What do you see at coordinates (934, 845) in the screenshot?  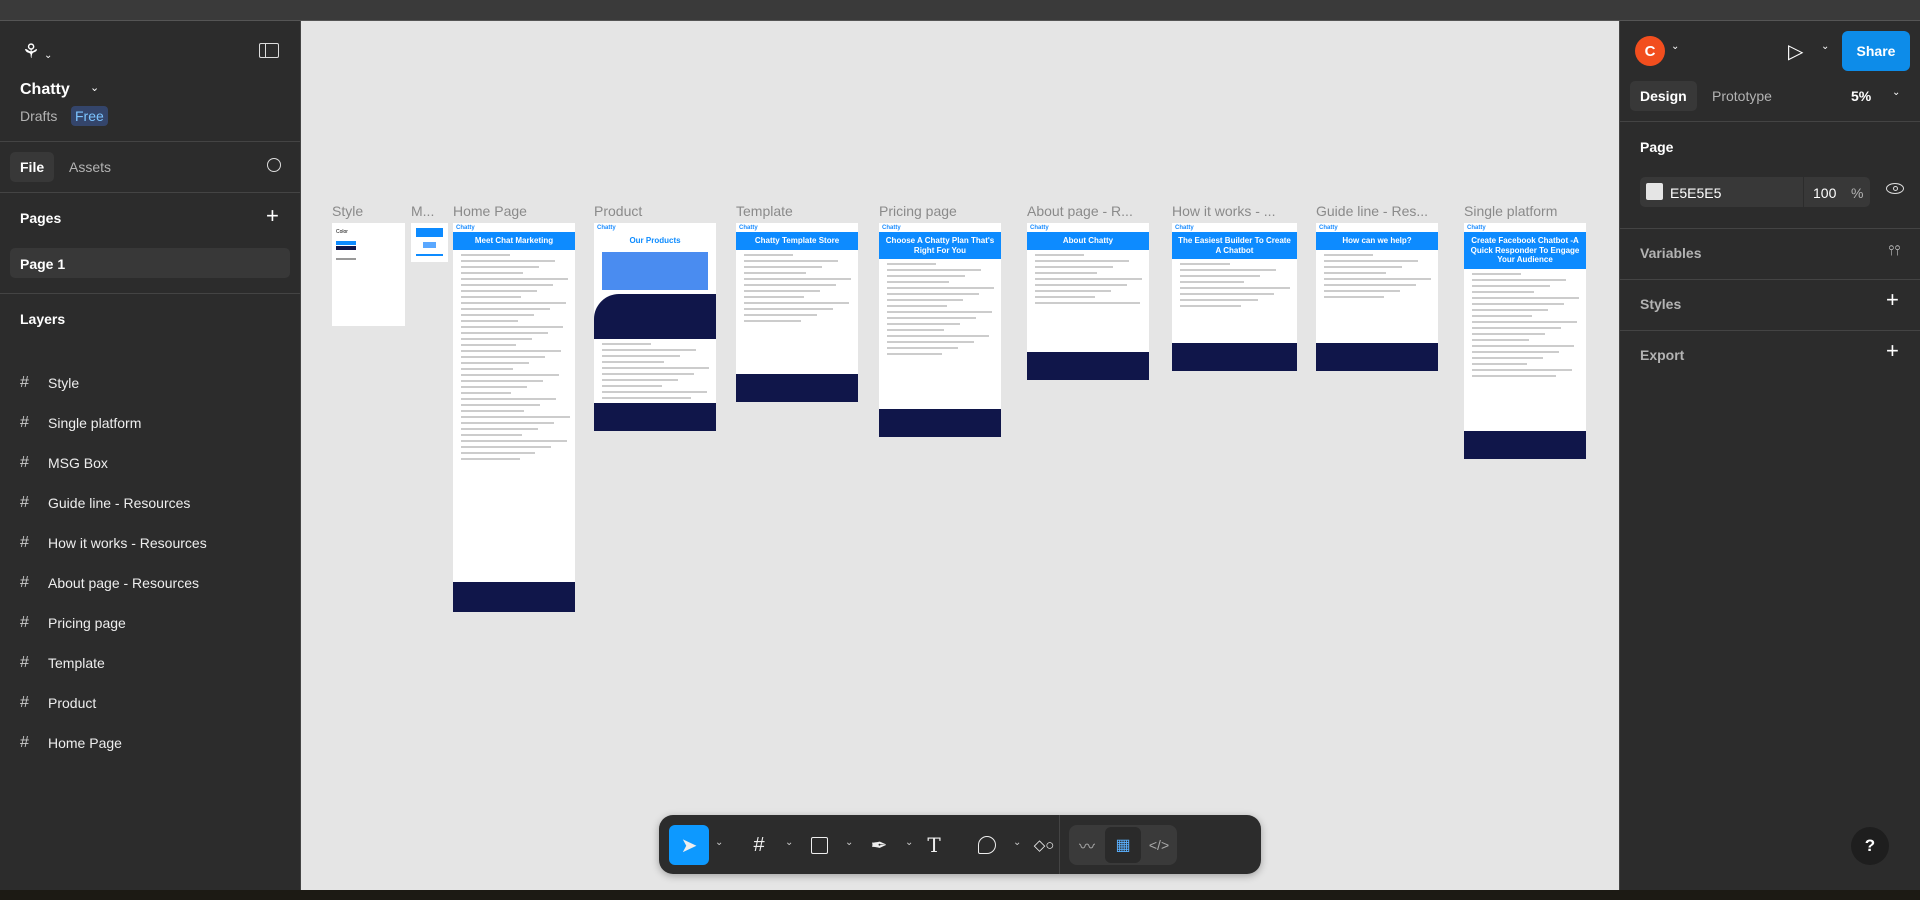 I see `text-tool-icon: T` at bounding box center [934, 845].